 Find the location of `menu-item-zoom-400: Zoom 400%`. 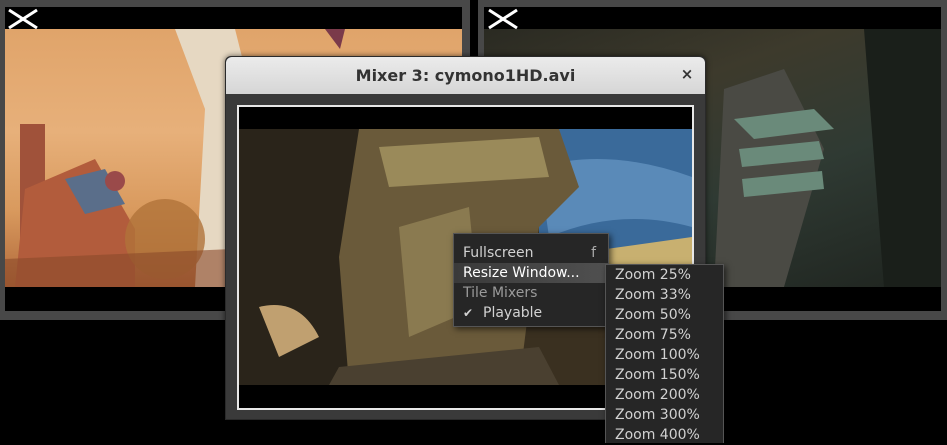

menu-item-zoom-400: Zoom 400% is located at coordinates (664, 435).